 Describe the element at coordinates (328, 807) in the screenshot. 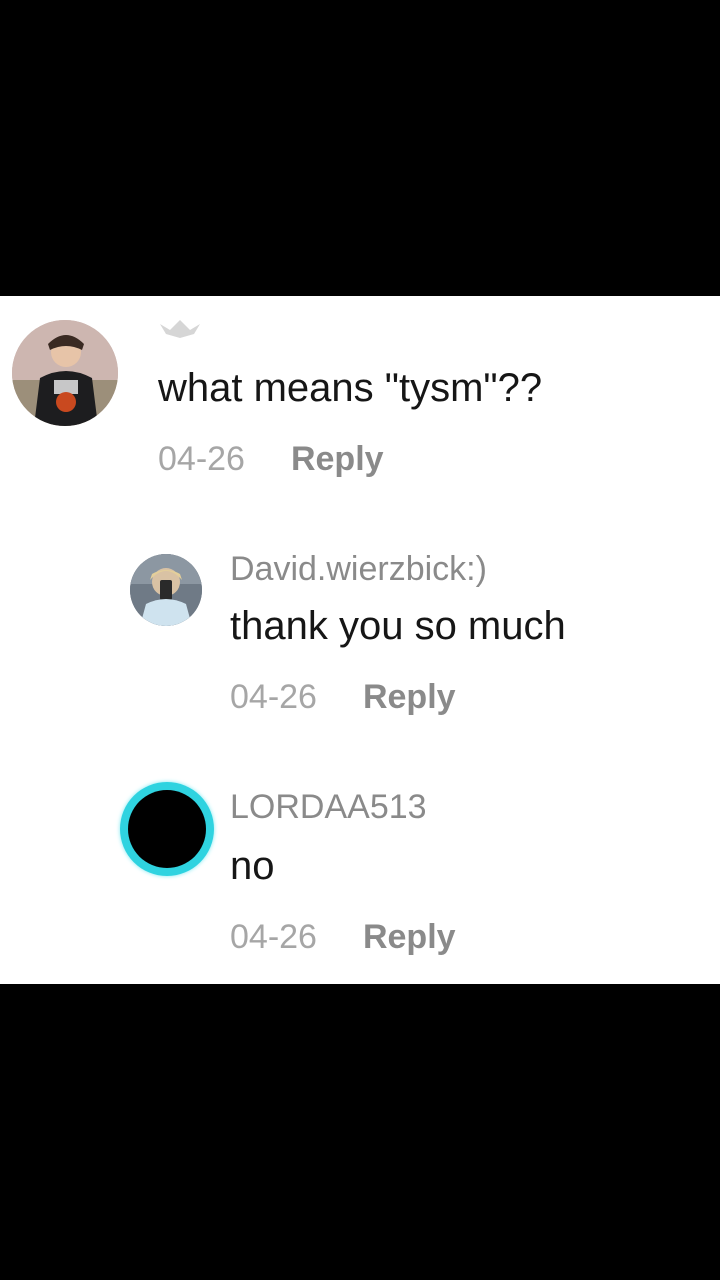

I see `comment-username: LORDAA513` at that location.